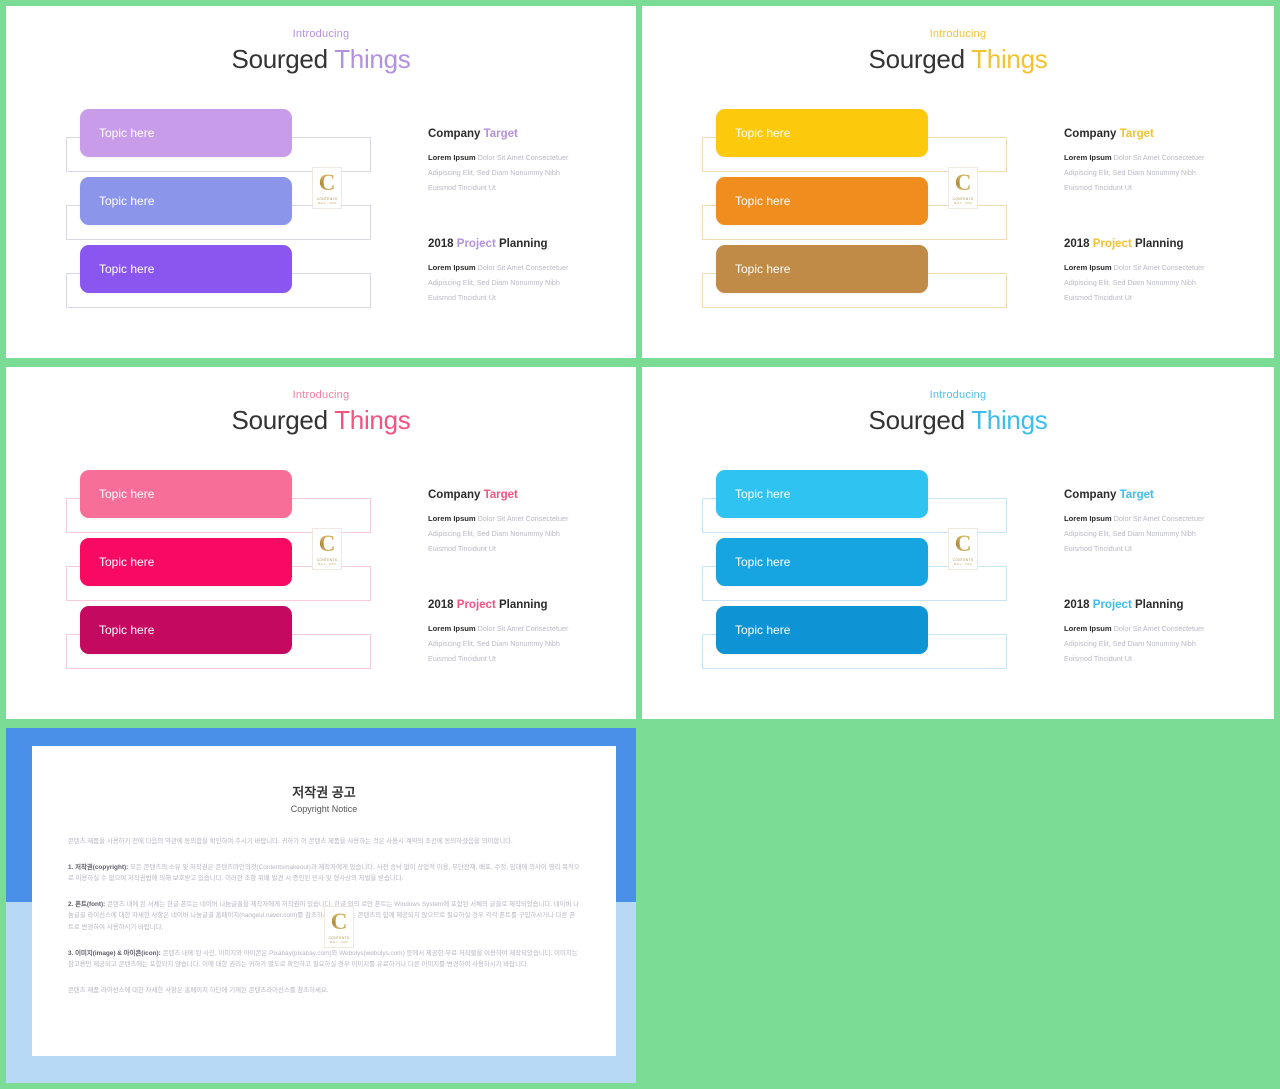 Image resolution: width=1280 pixels, height=1089 pixels. What do you see at coordinates (324, 809) in the screenshot?
I see `notice-heading-en: Copyright Notice` at bounding box center [324, 809].